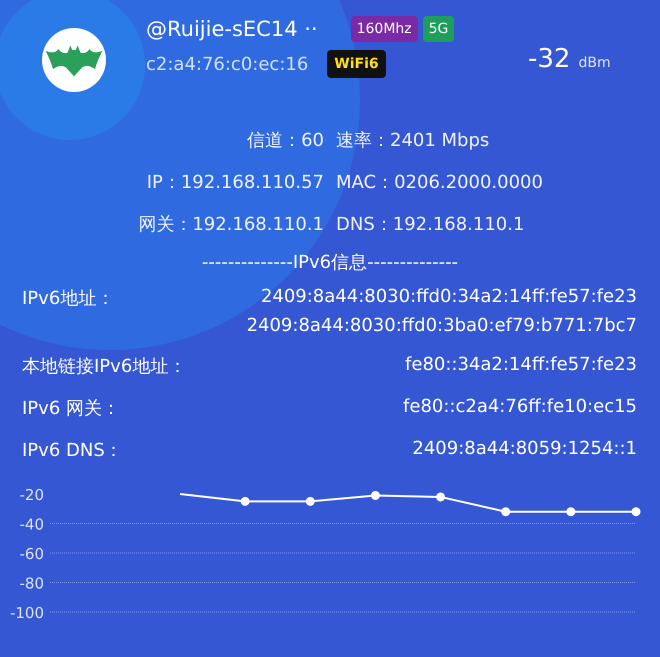  What do you see at coordinates (230, 224) in the screenshot?
I see `info-text: 网关：192.168.110.1` at bounding box center [230, 224].